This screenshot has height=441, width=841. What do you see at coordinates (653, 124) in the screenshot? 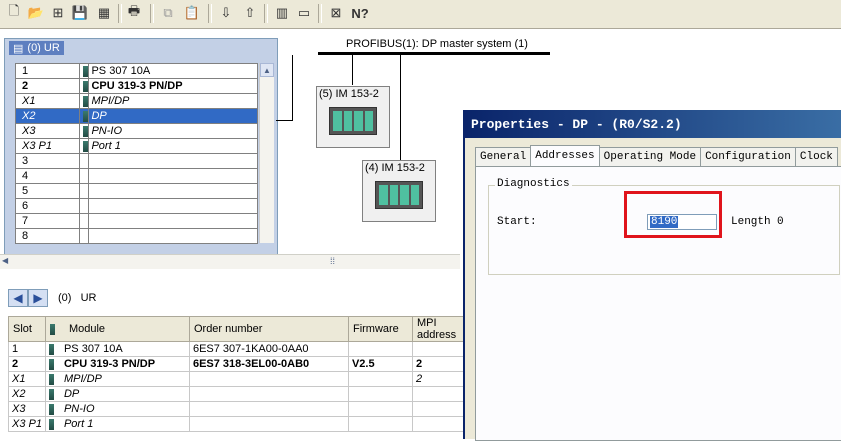
I see `dialog-title: Properties - DP - (R0/S2.2)` at bounding box center [653, 124].